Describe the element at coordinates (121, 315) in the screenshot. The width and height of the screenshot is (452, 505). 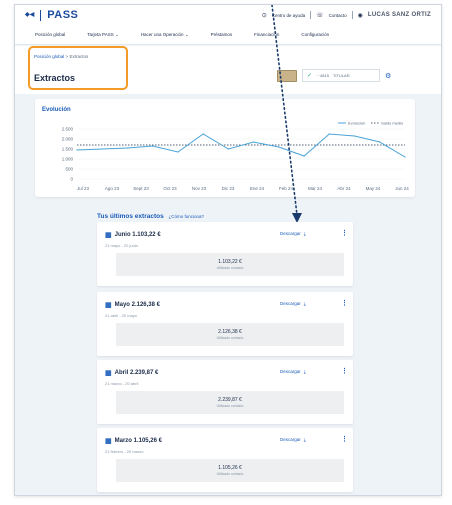
I see `statement-range: 21 abril - 20 mayo` at that location.